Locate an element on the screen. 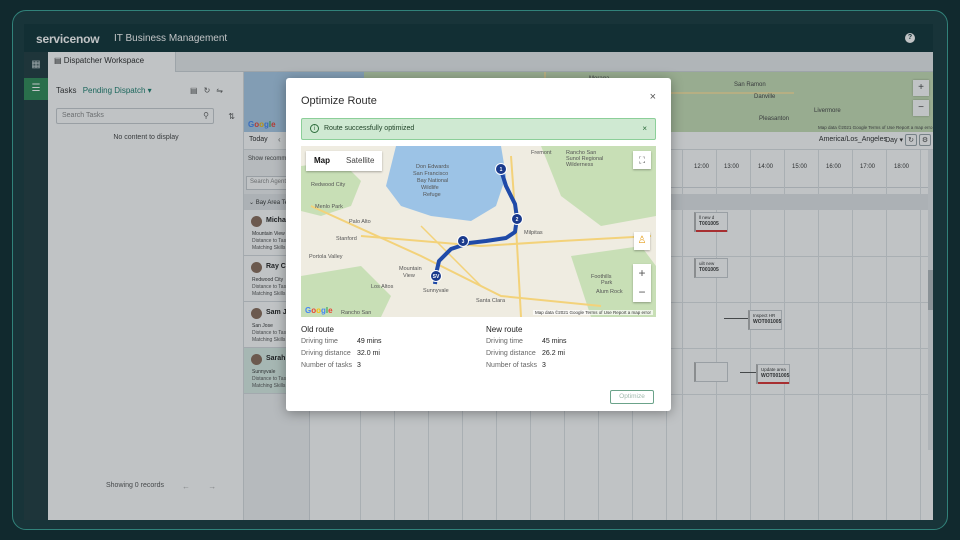  close-icon: × is located at coordinates (653, 97).